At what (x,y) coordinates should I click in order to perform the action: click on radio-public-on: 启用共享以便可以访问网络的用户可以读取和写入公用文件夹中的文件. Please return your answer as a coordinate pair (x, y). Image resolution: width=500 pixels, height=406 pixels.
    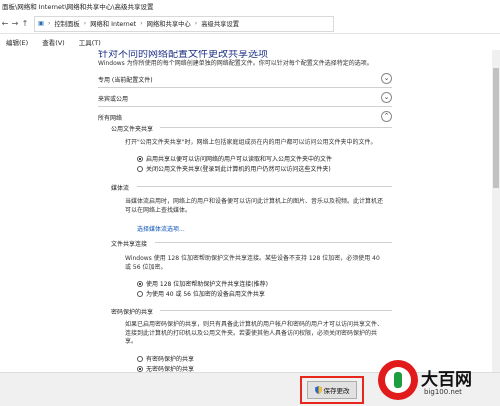
    Looking at the image, I should click on (234, 158).